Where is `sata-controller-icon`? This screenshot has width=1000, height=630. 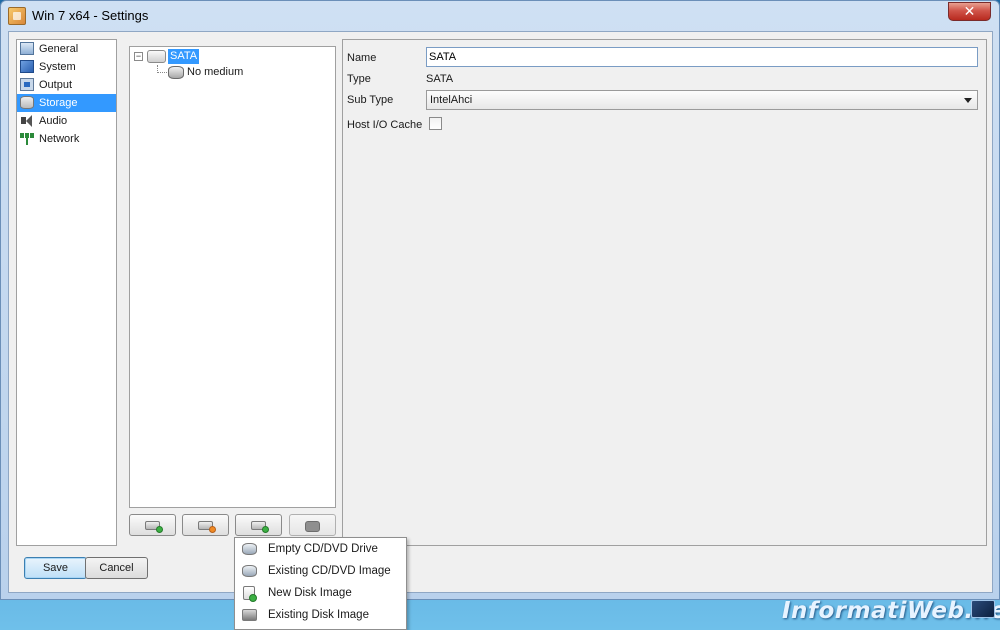 sata-controller-icon is located at coordinates (156, 56).